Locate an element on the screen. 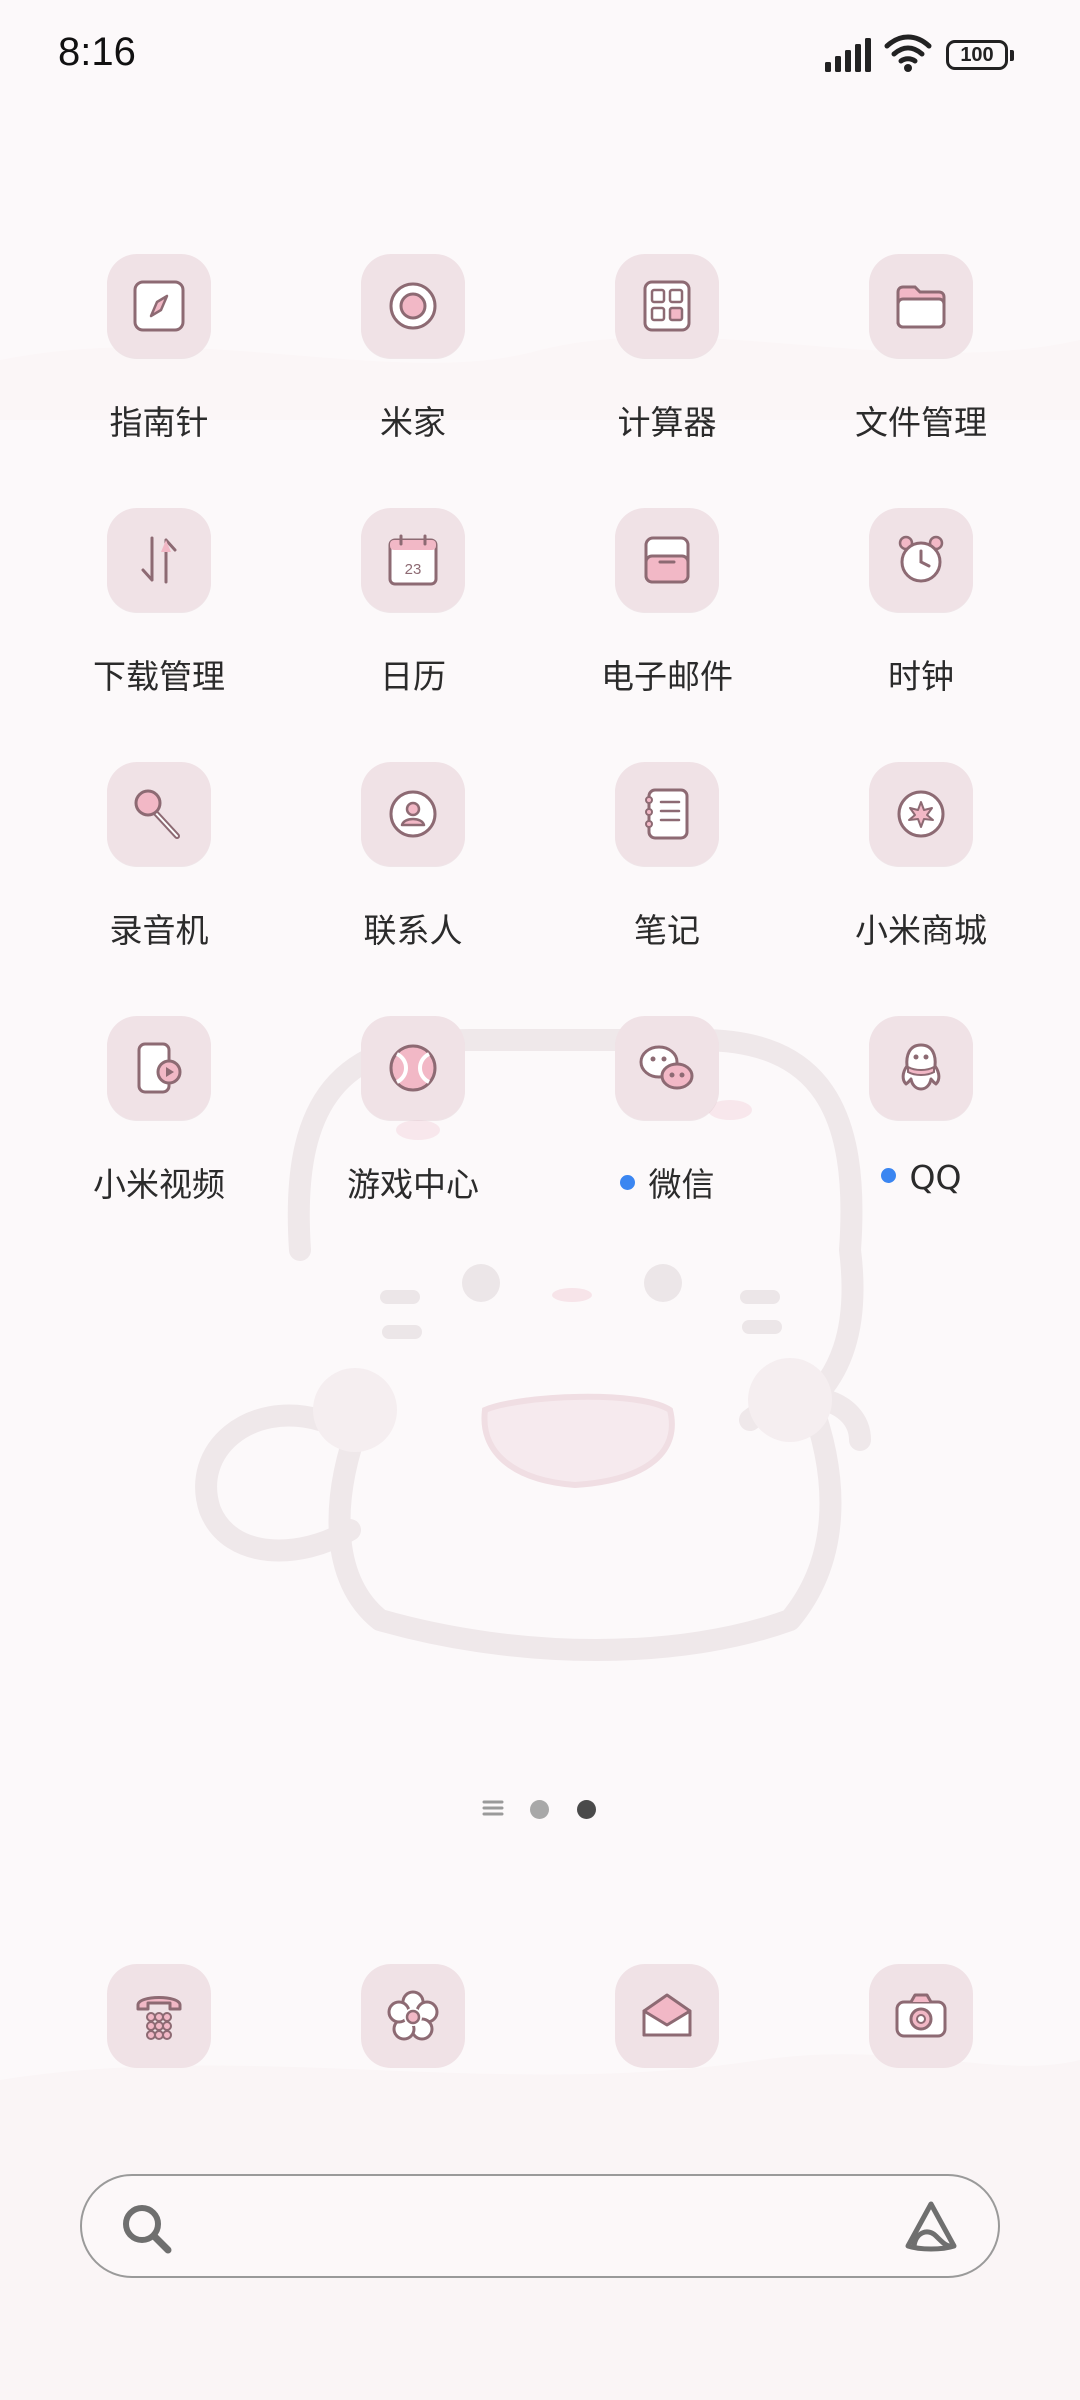 Image resolution: width=1080 pixels, height=2400 pixels. app-label: 电子邮件 is located at coordinates (667, 676).